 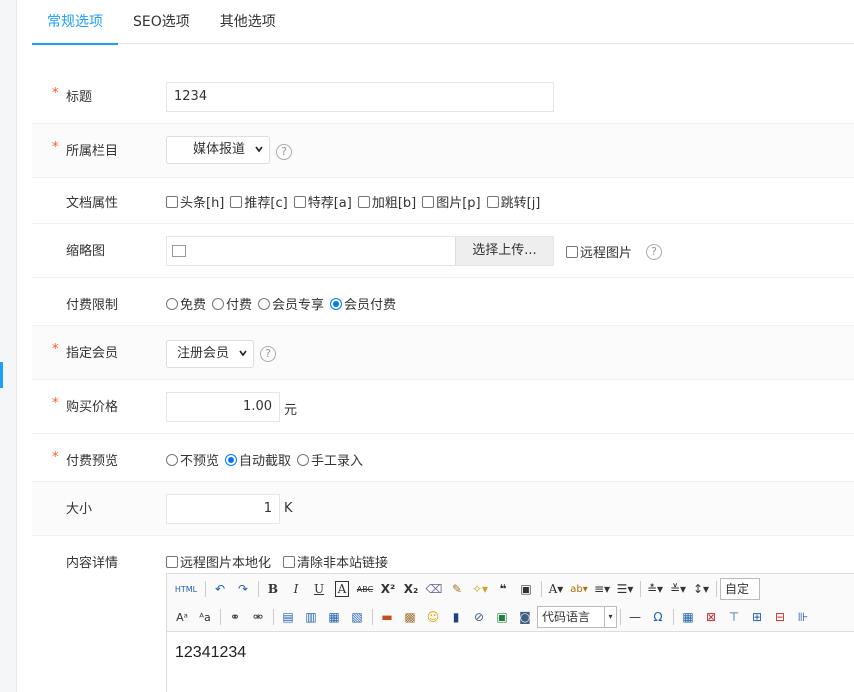 What do you see at coordinates (757, 617) in the screenshot?
I see `insert-row-icon: ⊞` at bounding box center [757, 617].